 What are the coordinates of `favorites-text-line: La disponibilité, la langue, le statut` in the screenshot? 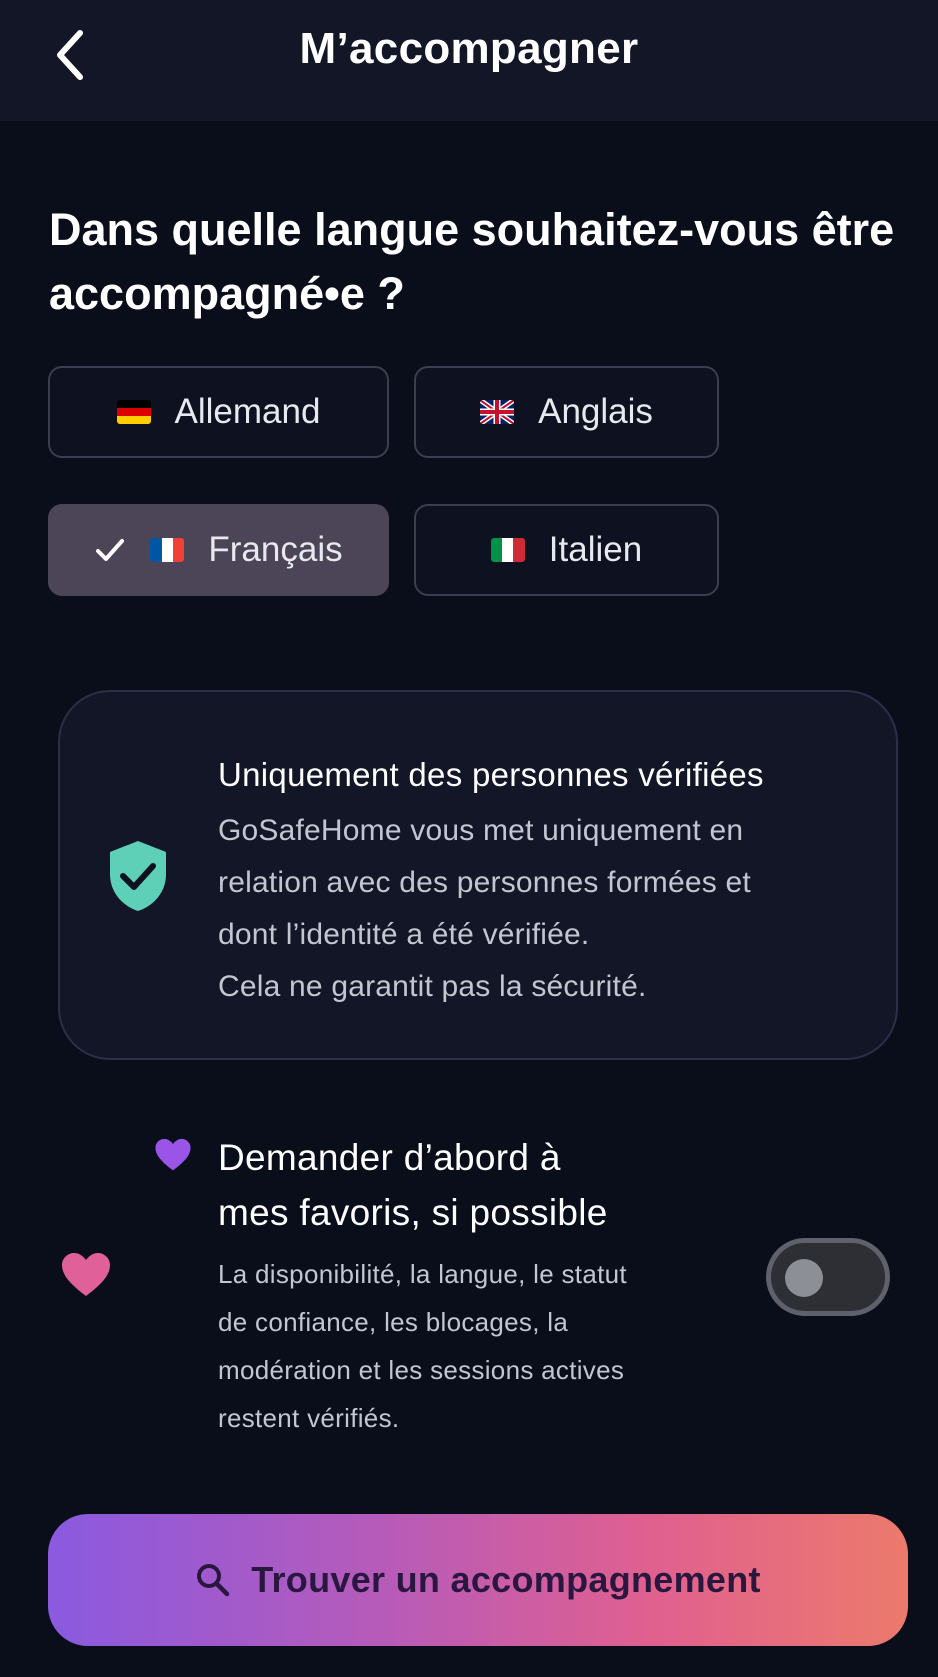 It's located at (422, 1274).